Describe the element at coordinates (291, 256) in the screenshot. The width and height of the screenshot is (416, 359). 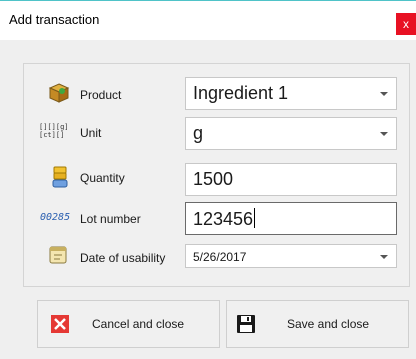
I see `date-of-usability-picker: 5/26/2017` at that location.